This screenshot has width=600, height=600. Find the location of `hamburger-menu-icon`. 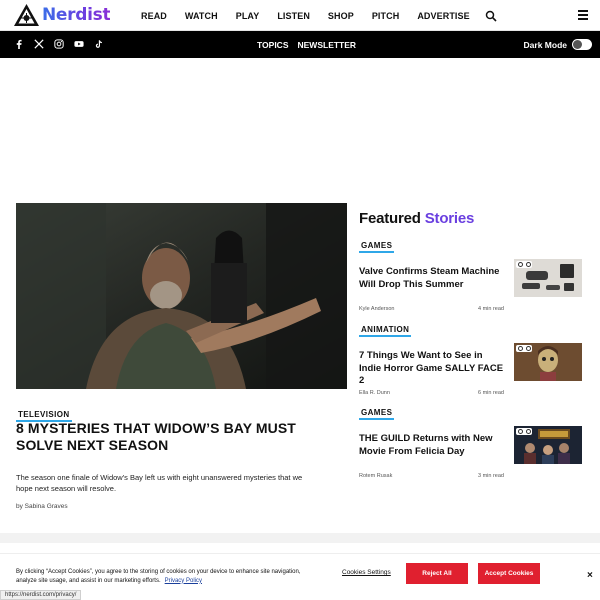

hamburger-menu-icon is located at coordinates (583, 15).